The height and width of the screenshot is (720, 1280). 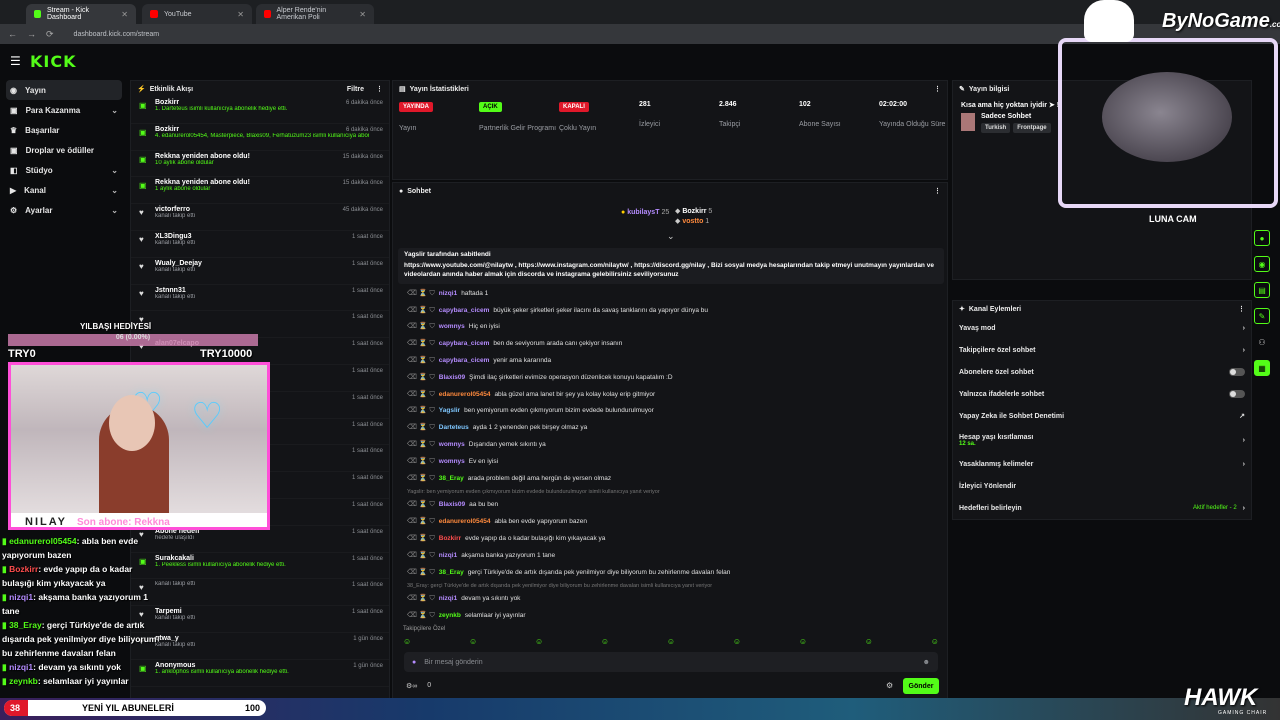 What do you see at coordinates (1016, 116) in the screenshot?
I see `category-name: Sadece Sohbet` at bounding box center [1016, 116].